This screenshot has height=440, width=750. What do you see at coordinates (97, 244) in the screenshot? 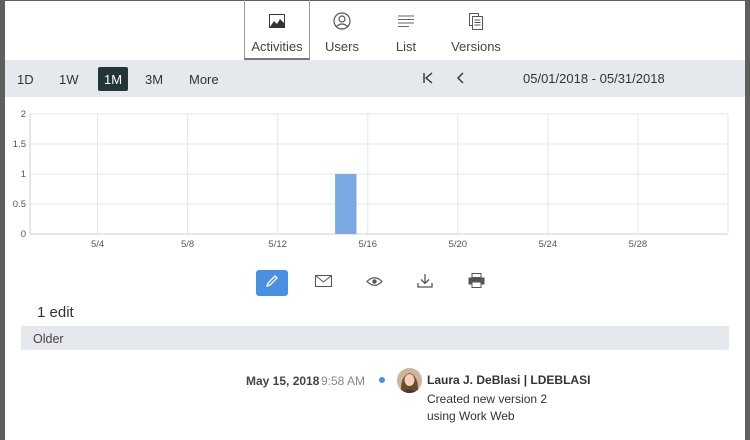
I see `x-tick-label: 5/4` at bounding box center [97, 244].